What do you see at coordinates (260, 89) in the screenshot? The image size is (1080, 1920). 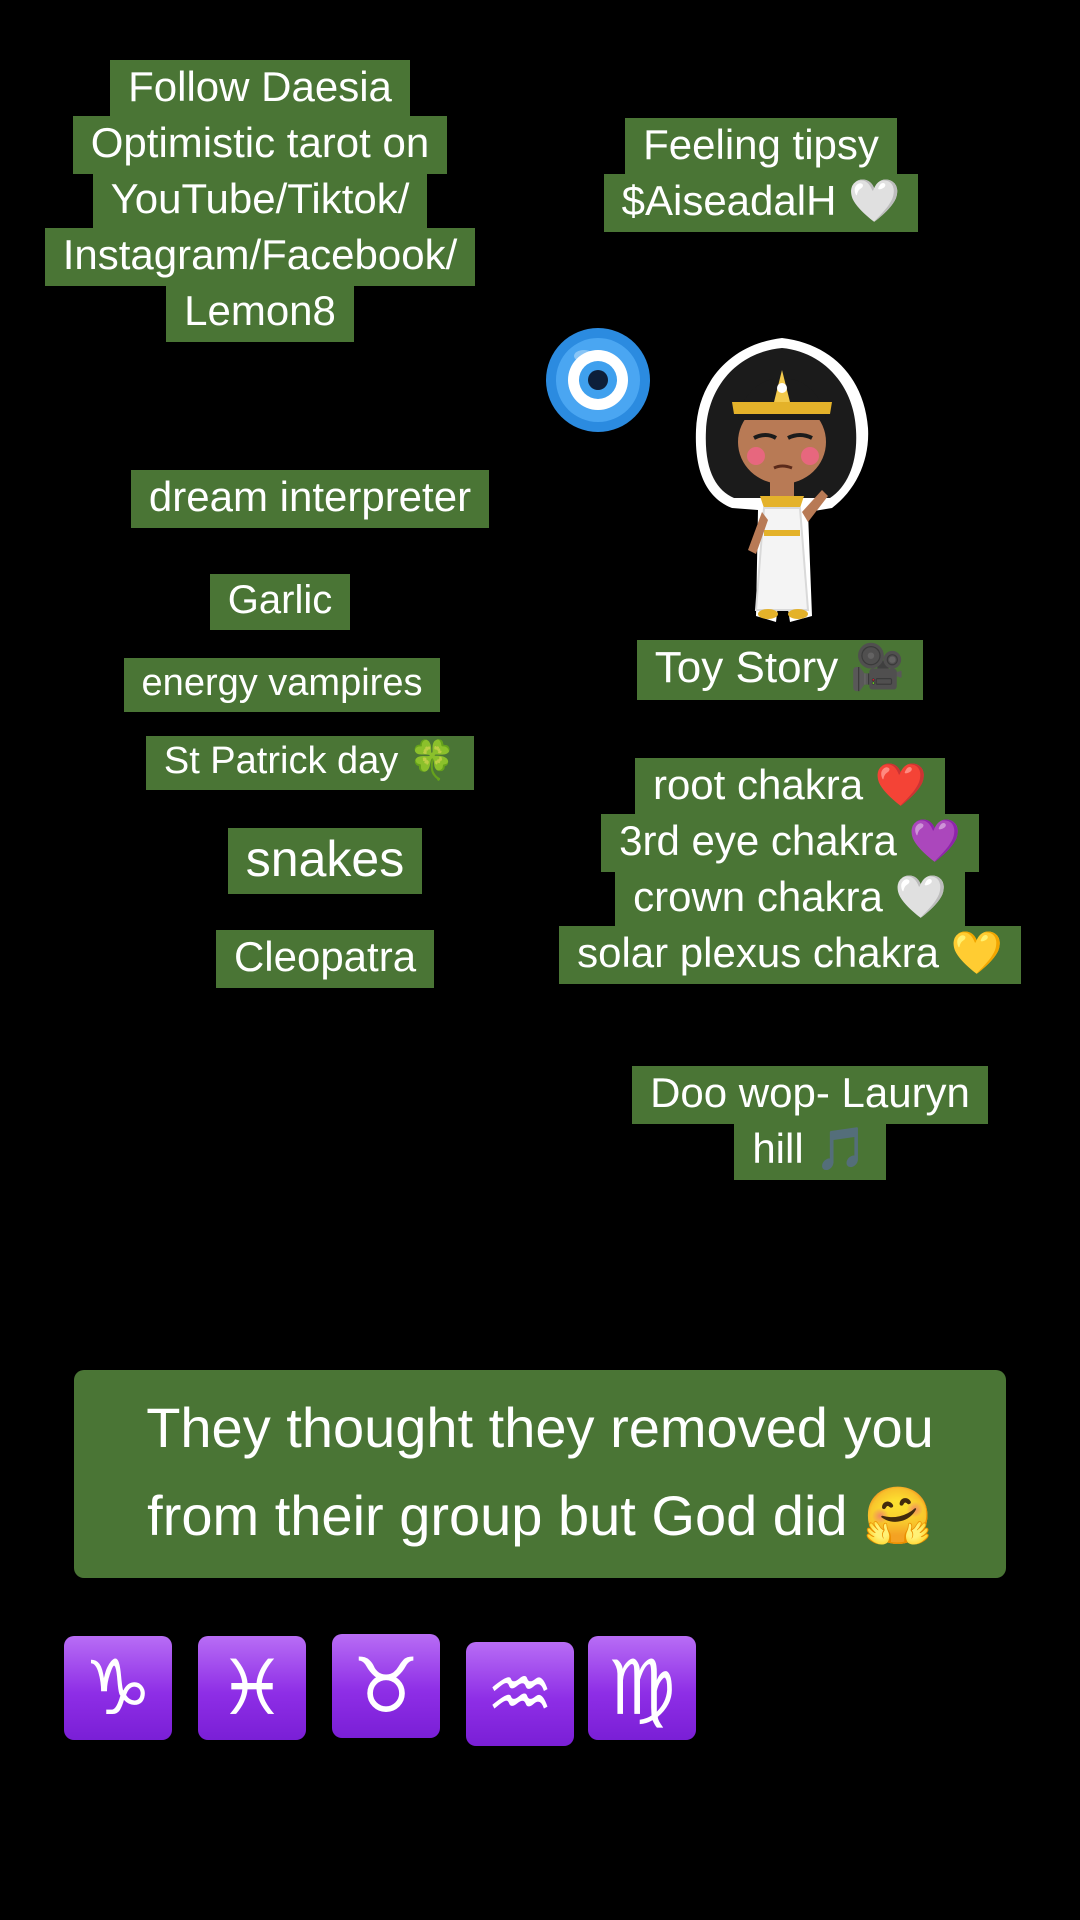 I see `follow-line-1: Follow Daesia` at bounding box center [260, 89].